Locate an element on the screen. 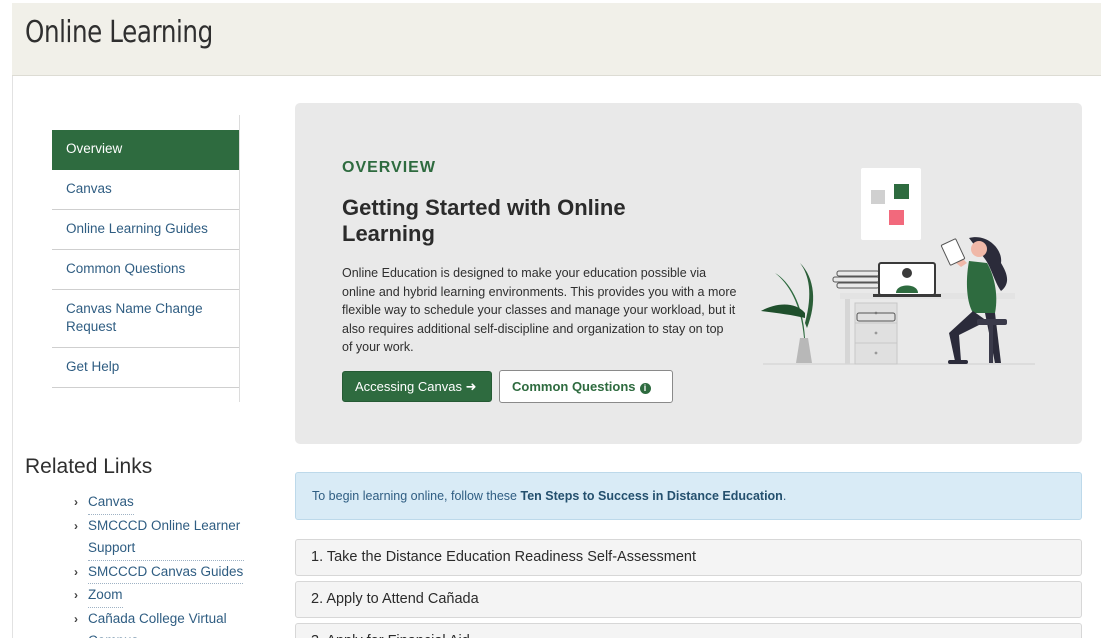 Image resolution: width=1101 pixels, height=638 pixels. related-link-zoom: Zoom is located at coordinates (105, 596).